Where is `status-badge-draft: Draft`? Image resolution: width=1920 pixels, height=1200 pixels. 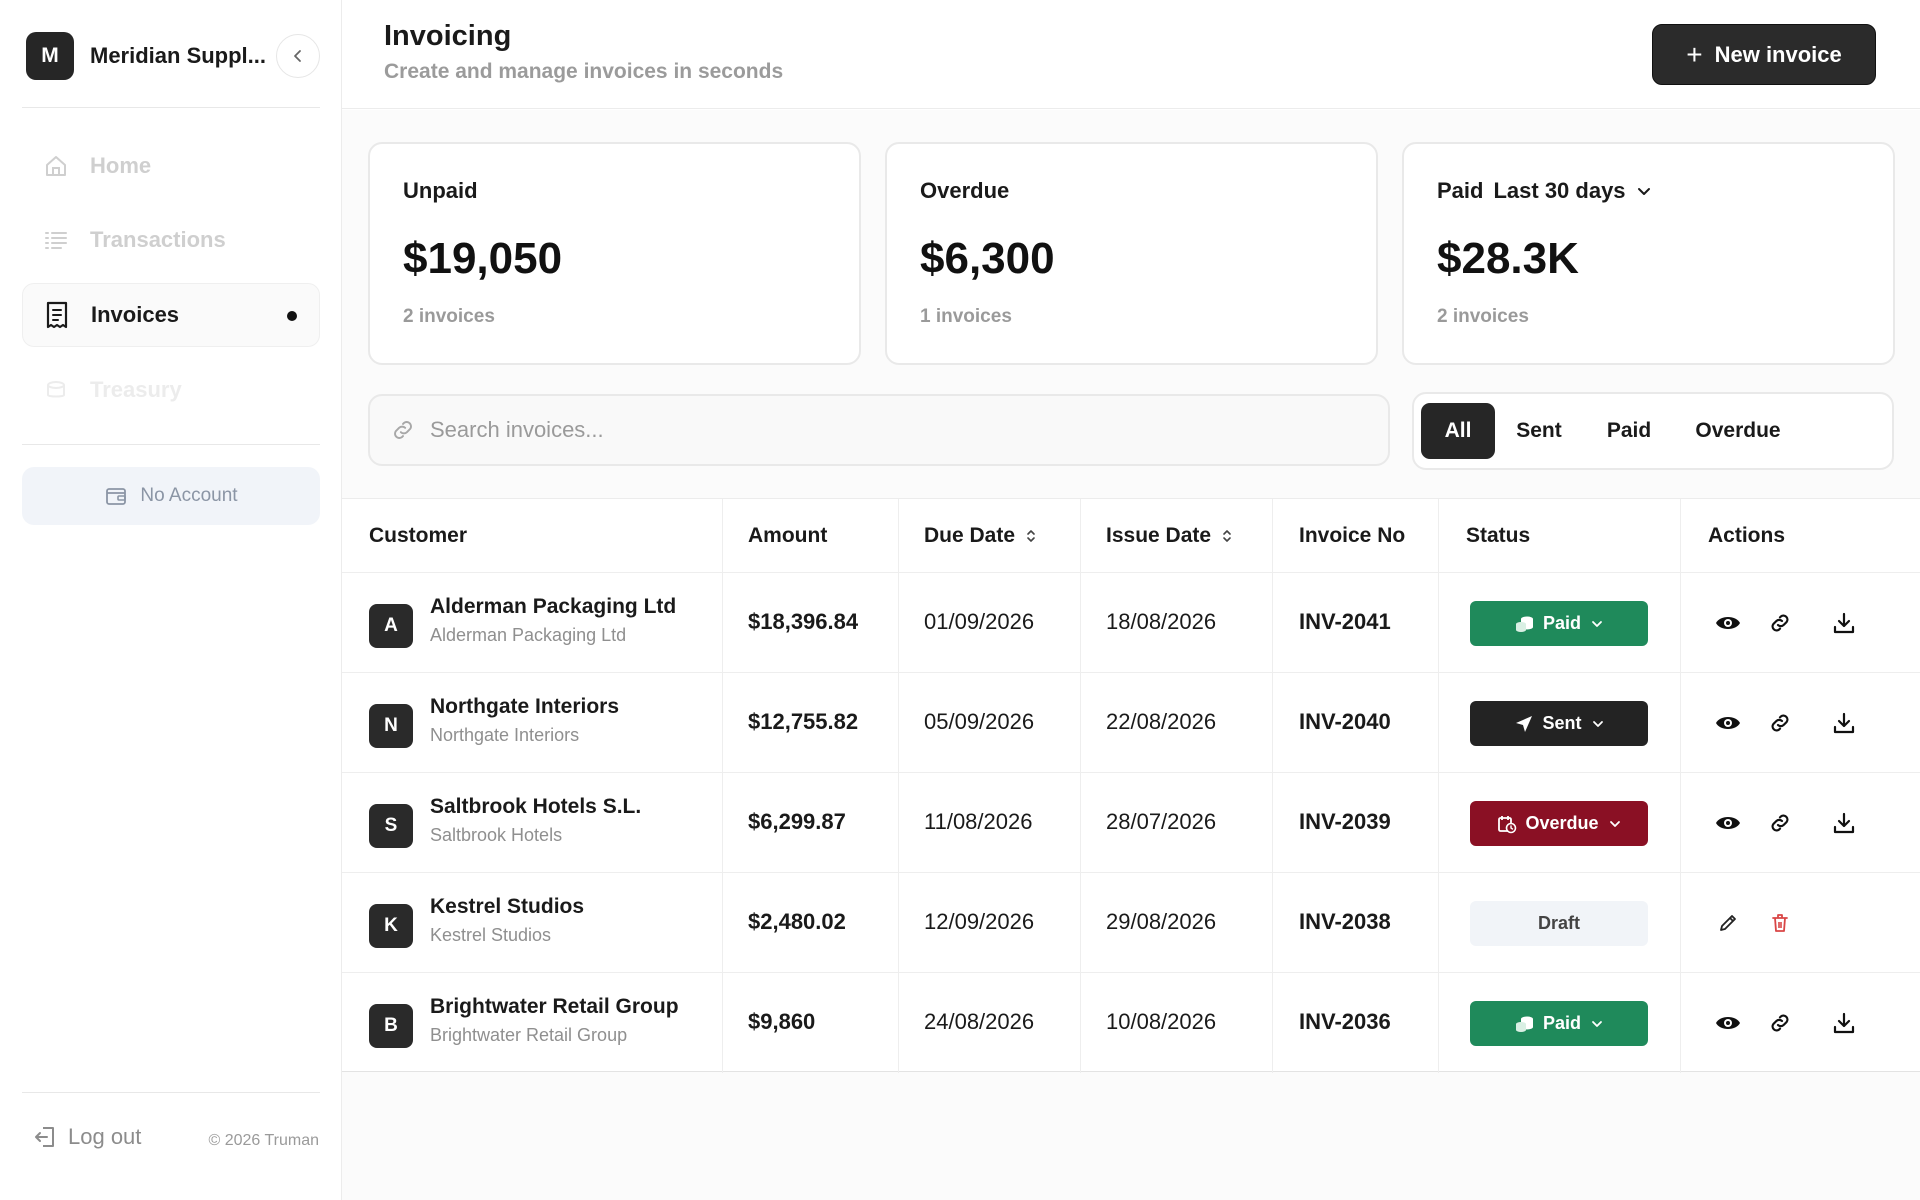
status-badge-draft: Draft is located at coordinates (1559, 923).